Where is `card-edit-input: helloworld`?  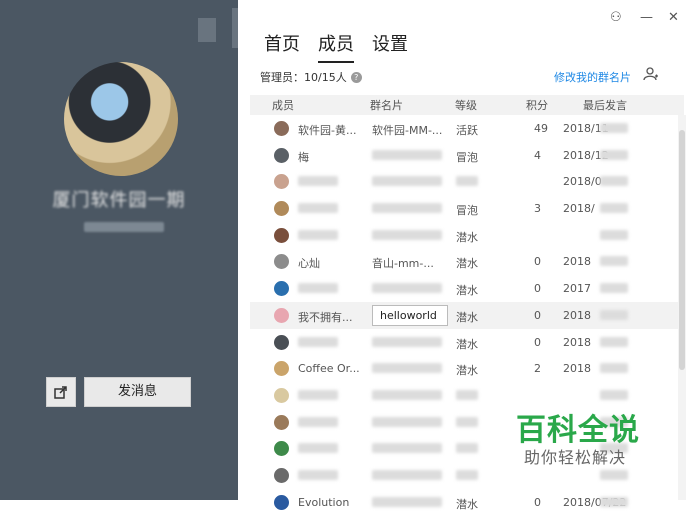
card-edit-input: helloworld is located at coordinates (410, 315).